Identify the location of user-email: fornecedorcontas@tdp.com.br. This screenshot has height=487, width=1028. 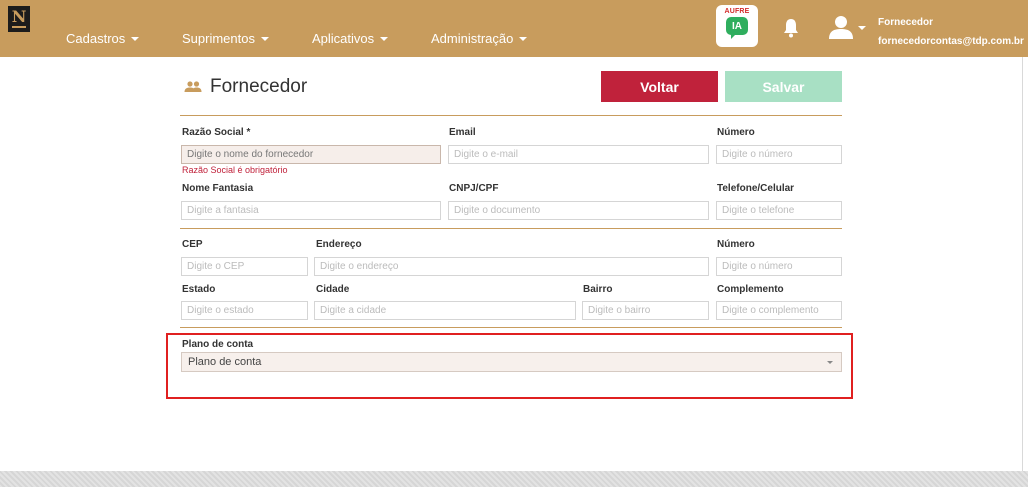
(951, 41).